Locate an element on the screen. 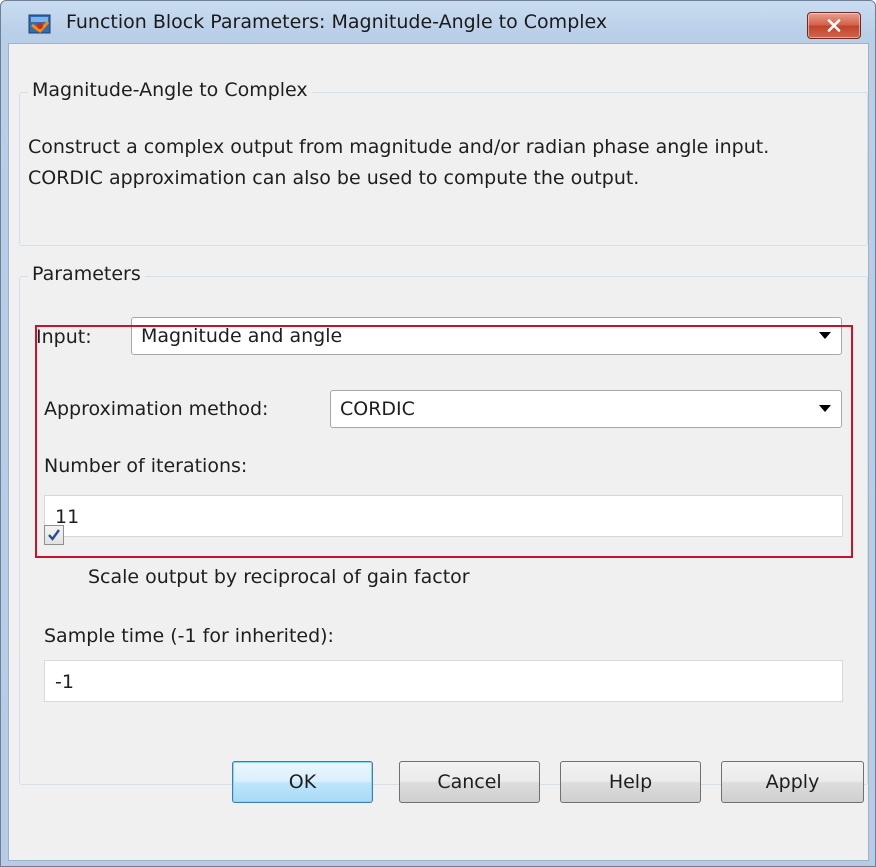 This screenshot has height=867, width=876. sample-time-label: Sample time (-1 for inherited): is located at coordinates (189, 636).